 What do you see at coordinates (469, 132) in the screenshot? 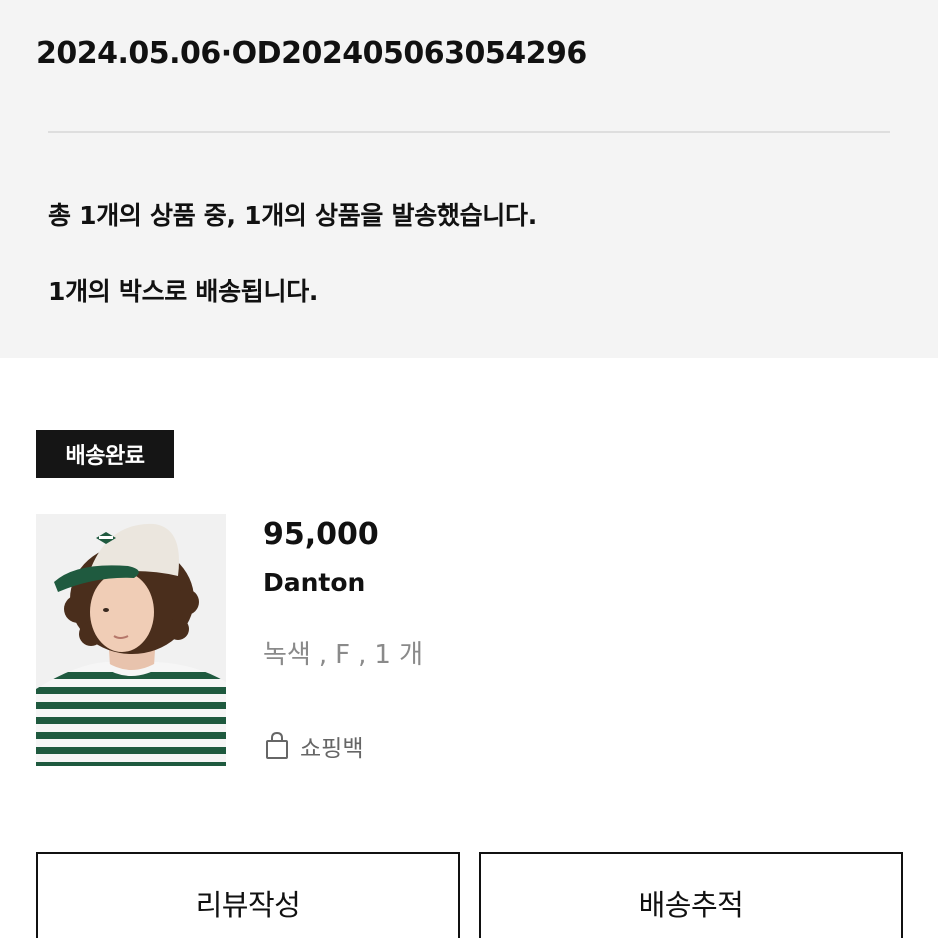
I see `divider` at bounding box center [469, 132].